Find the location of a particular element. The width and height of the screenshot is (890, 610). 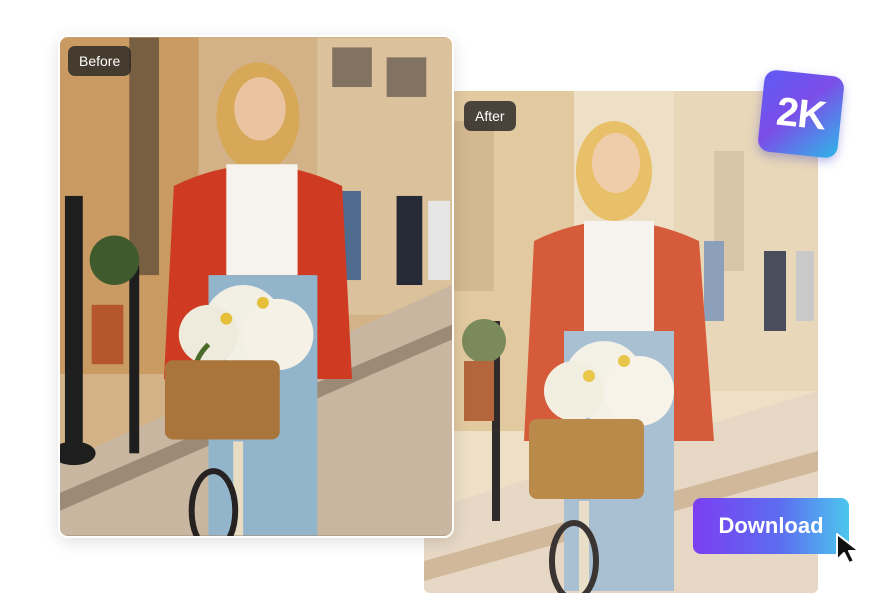

pointer-cursor-icon is located at coordinates (848, 548).